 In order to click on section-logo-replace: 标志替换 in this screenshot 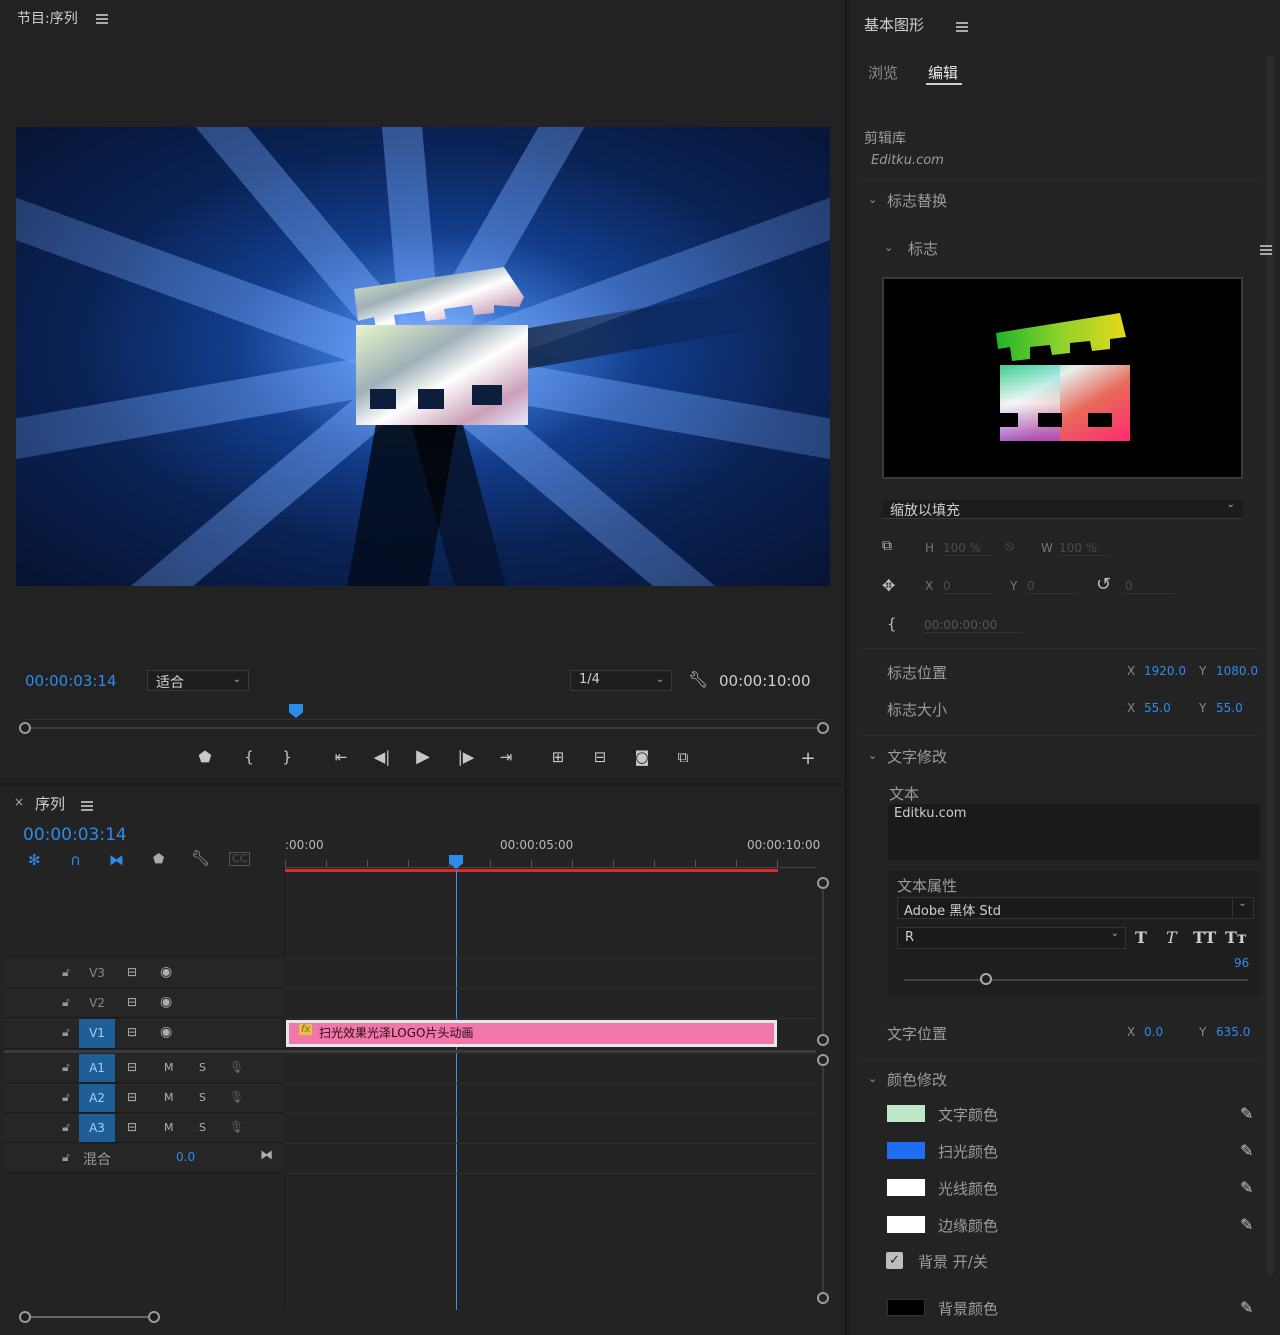, I will do `click(917, 200)`.